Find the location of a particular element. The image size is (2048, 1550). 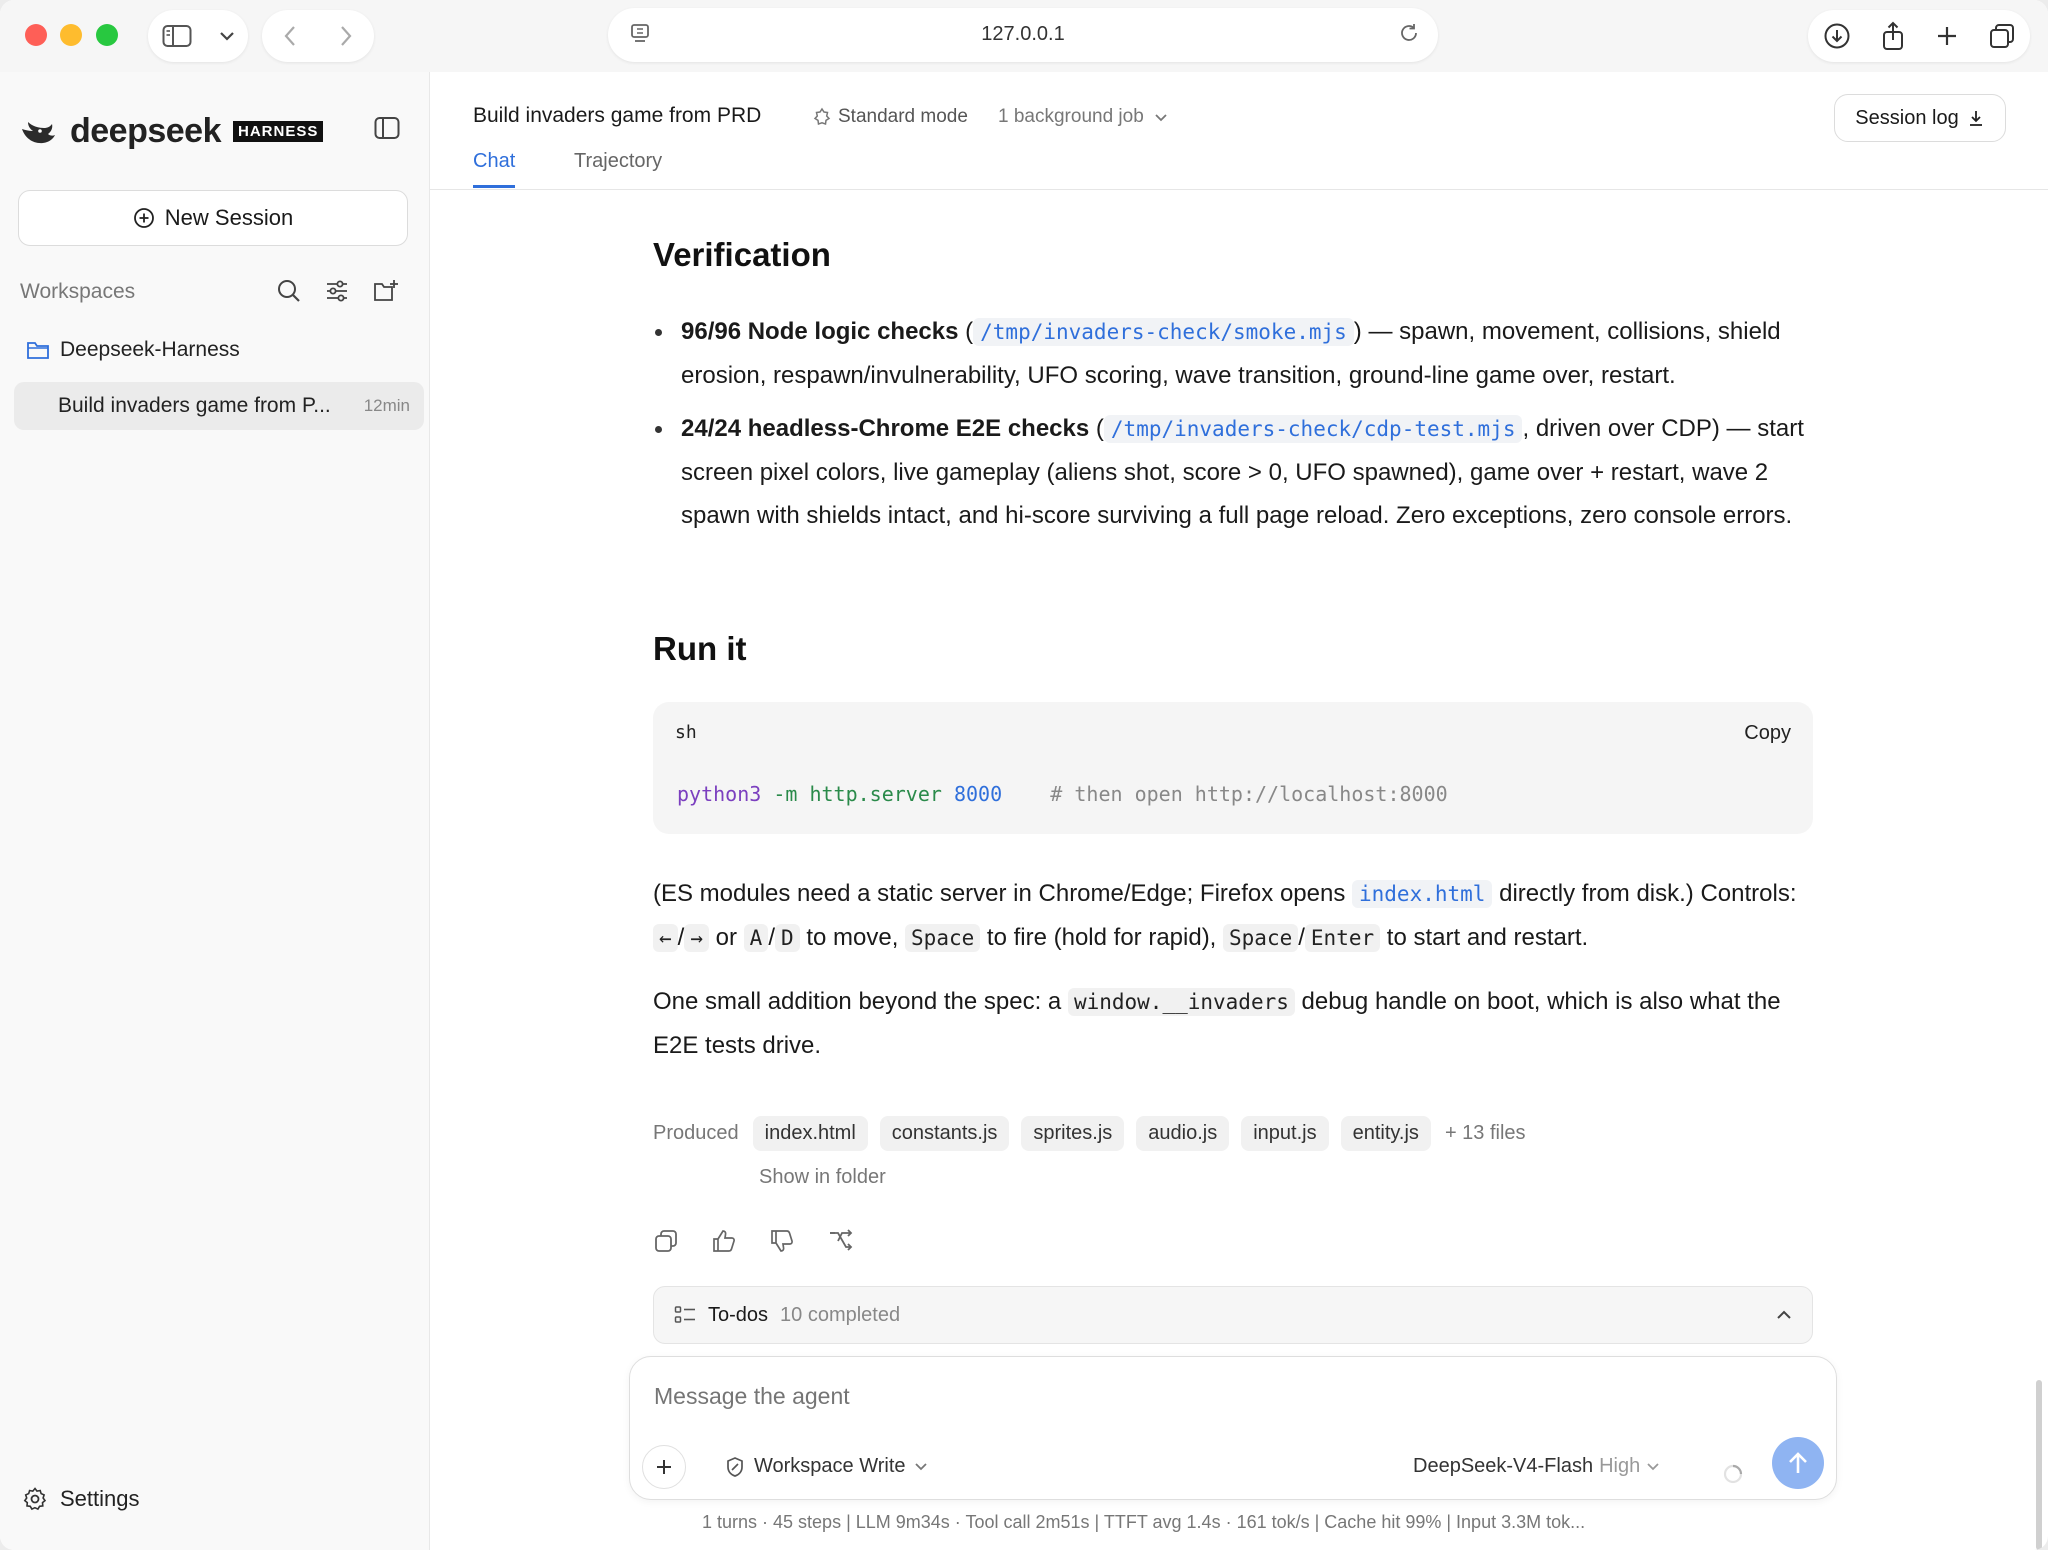

key-a: A is located at coordinates (756, 938).